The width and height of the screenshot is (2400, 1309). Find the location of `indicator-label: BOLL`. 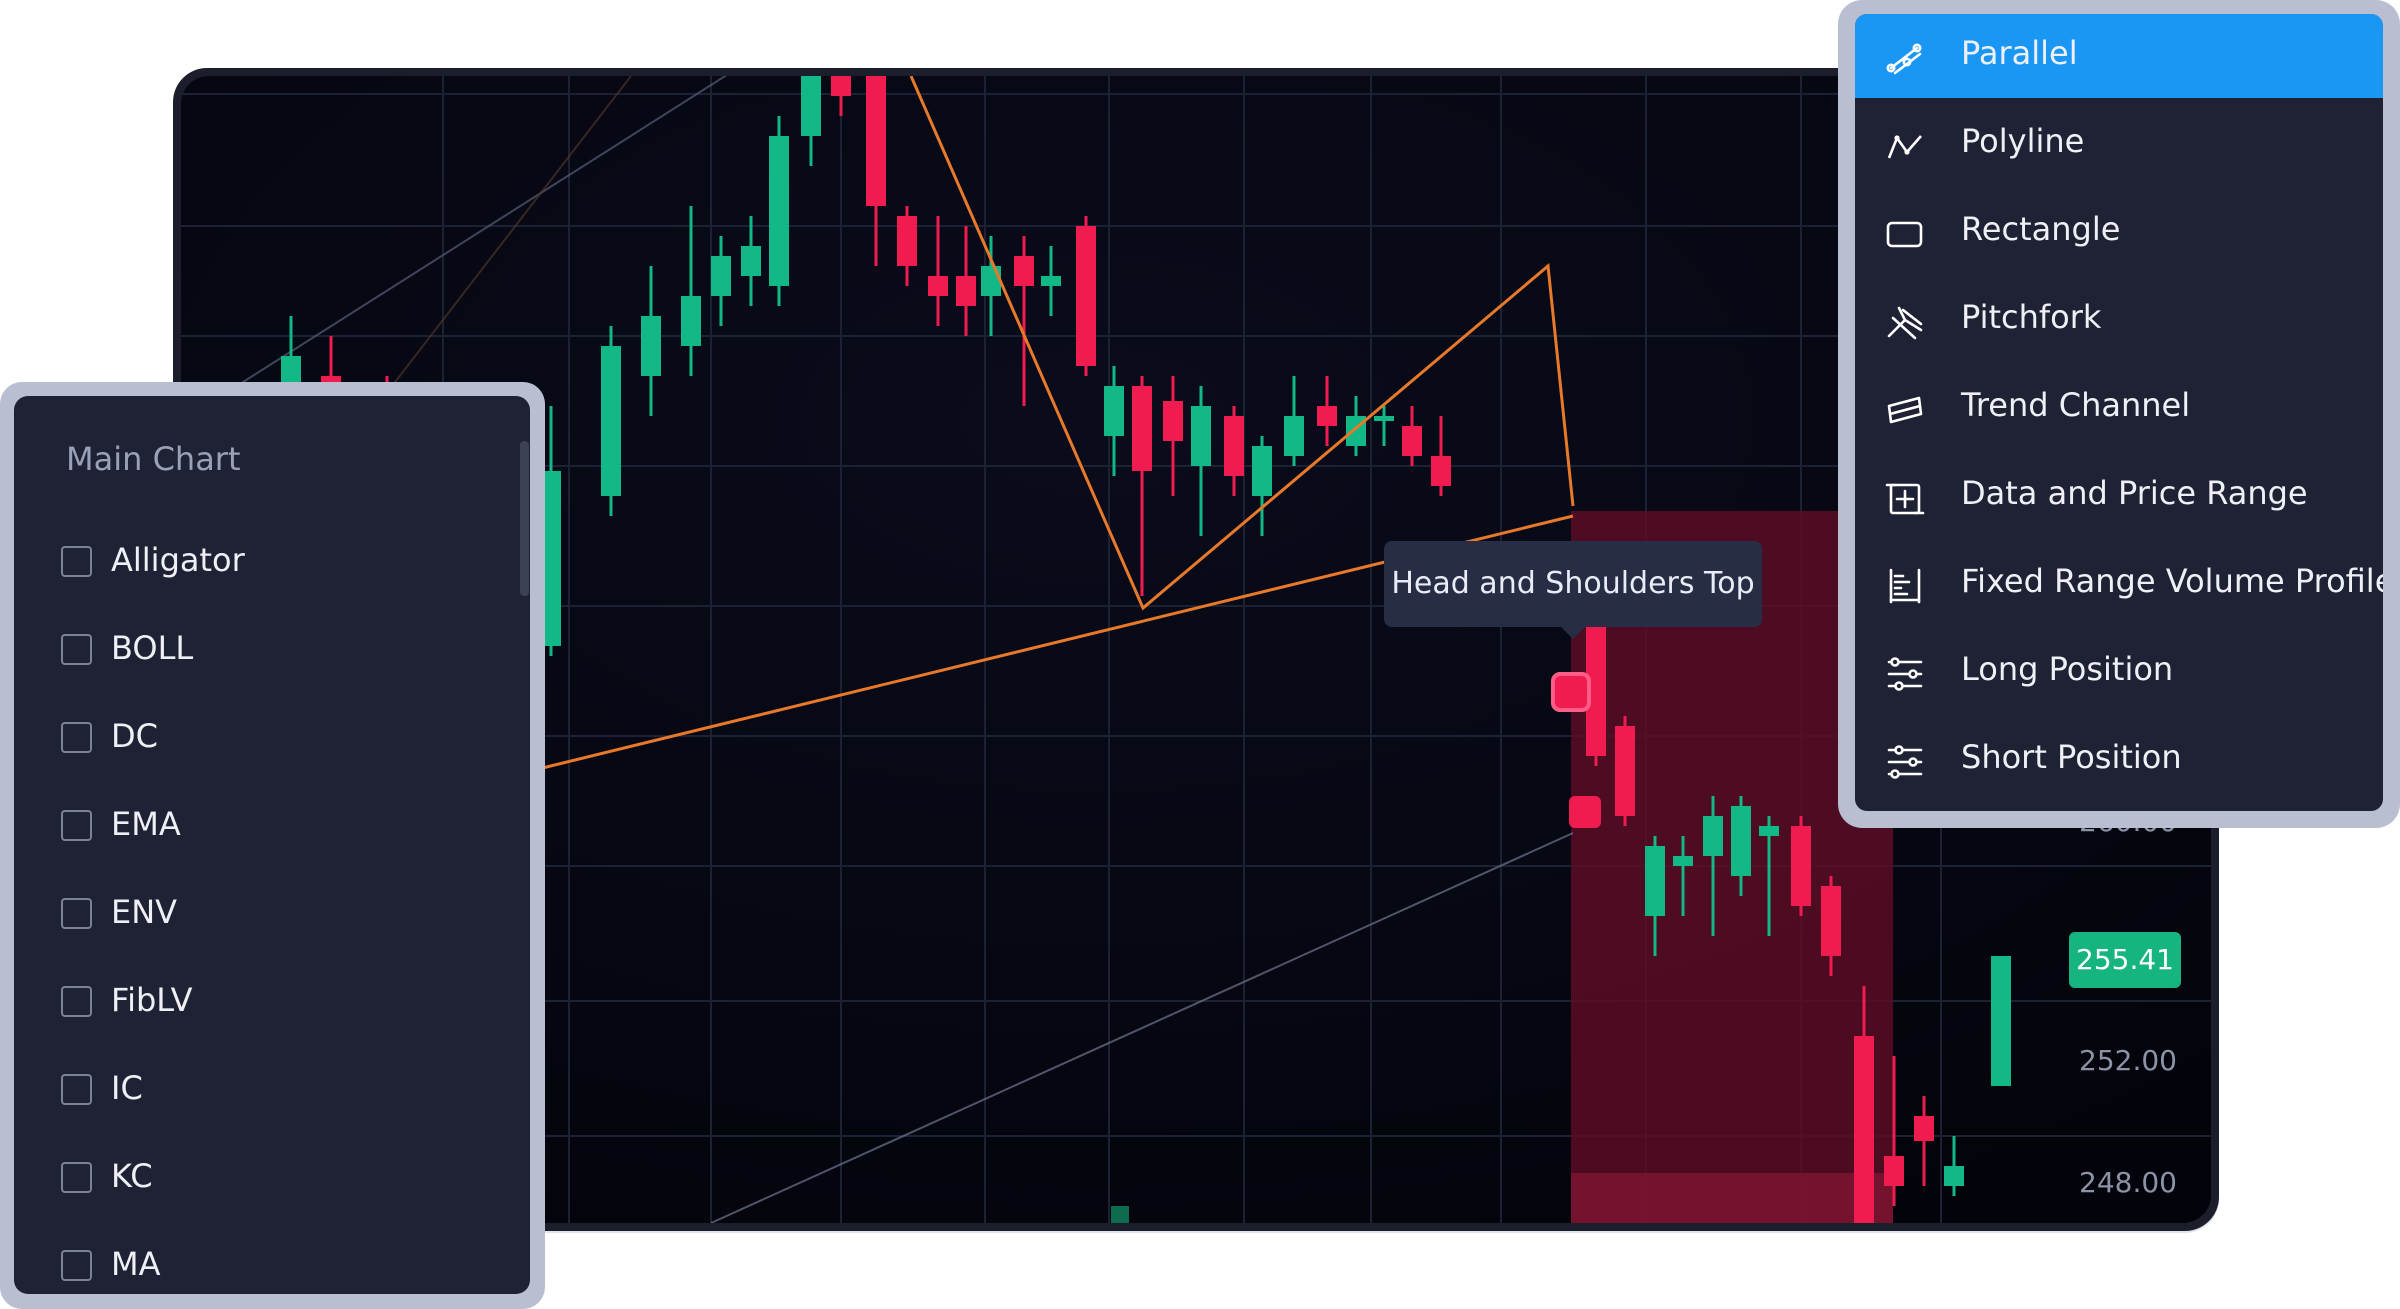

indicator-label: BOLL is located at coordinates (152, 648).